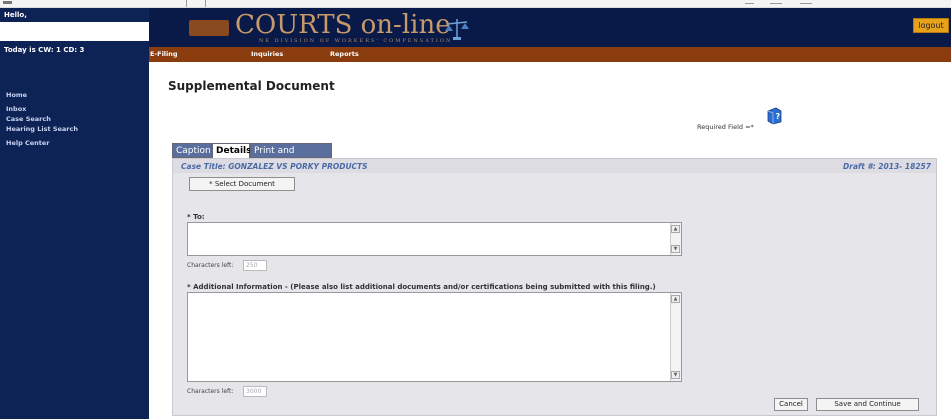 The height and width of the screenshot is (419, 951). What do you see at coordinates (931, 25) in the screenshot?
I see `logout-button: logout` at bounding box center [931, 25].